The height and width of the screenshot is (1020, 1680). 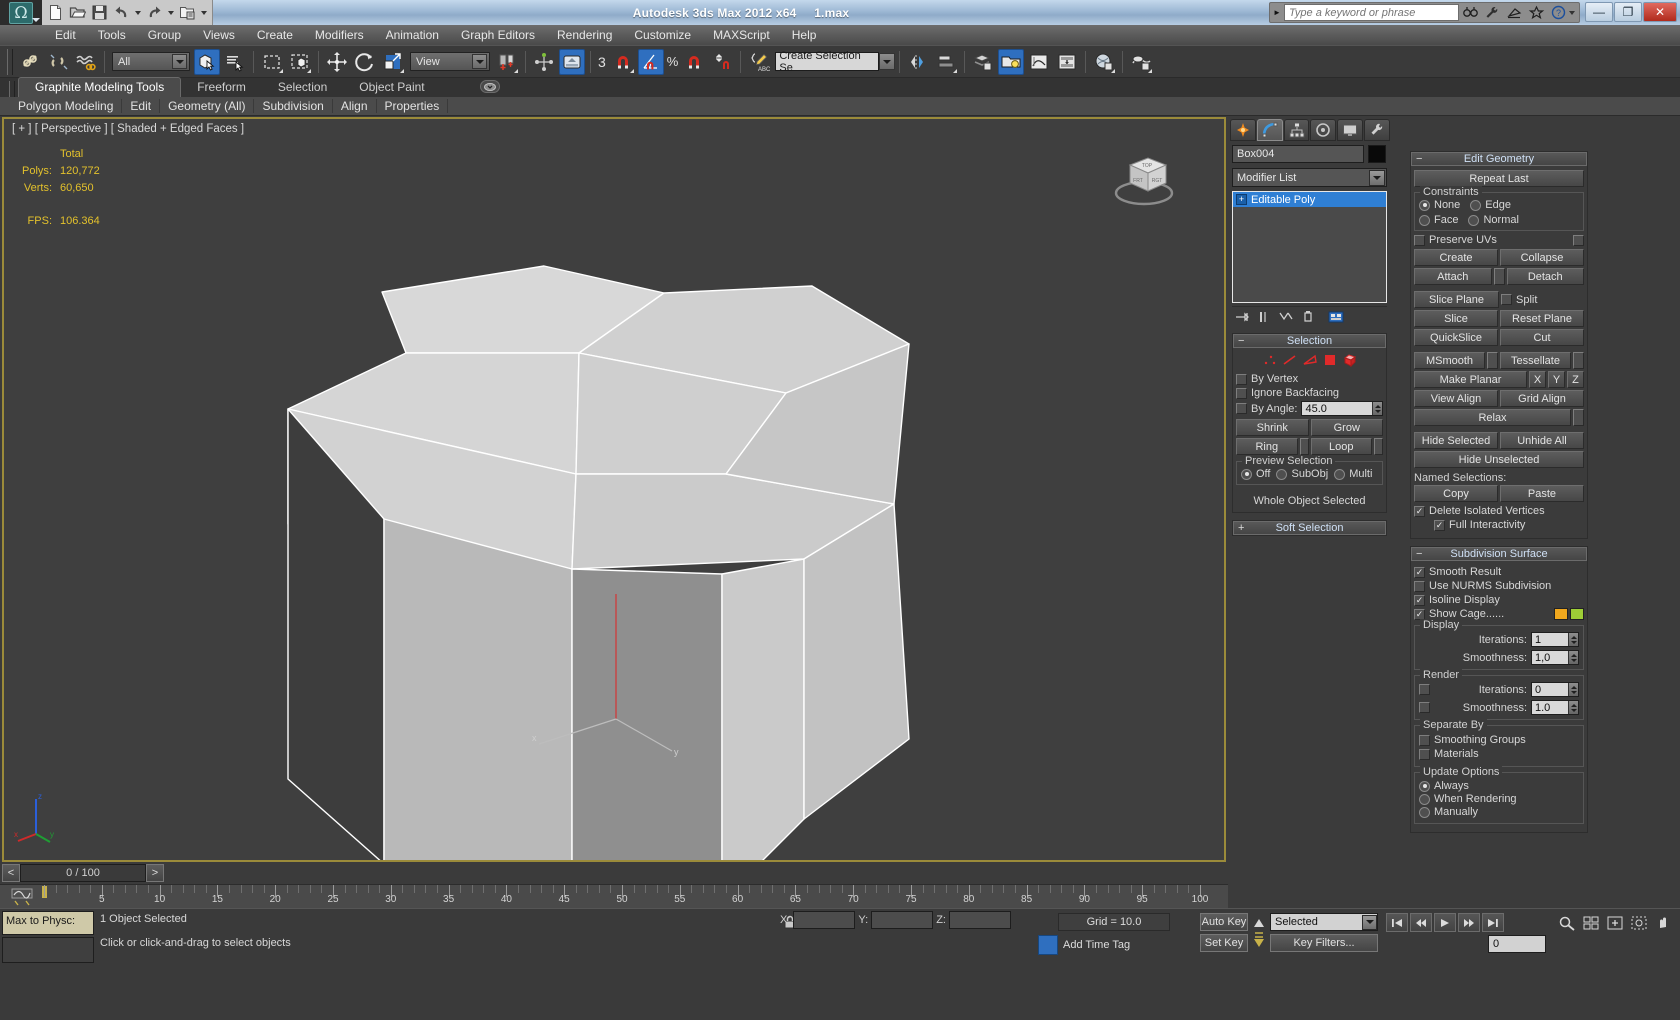 What do you see at coordinates (1255, 474) in the screenshot?
I see `preview-off-radio: Off` at bounding box center [1255, 474].